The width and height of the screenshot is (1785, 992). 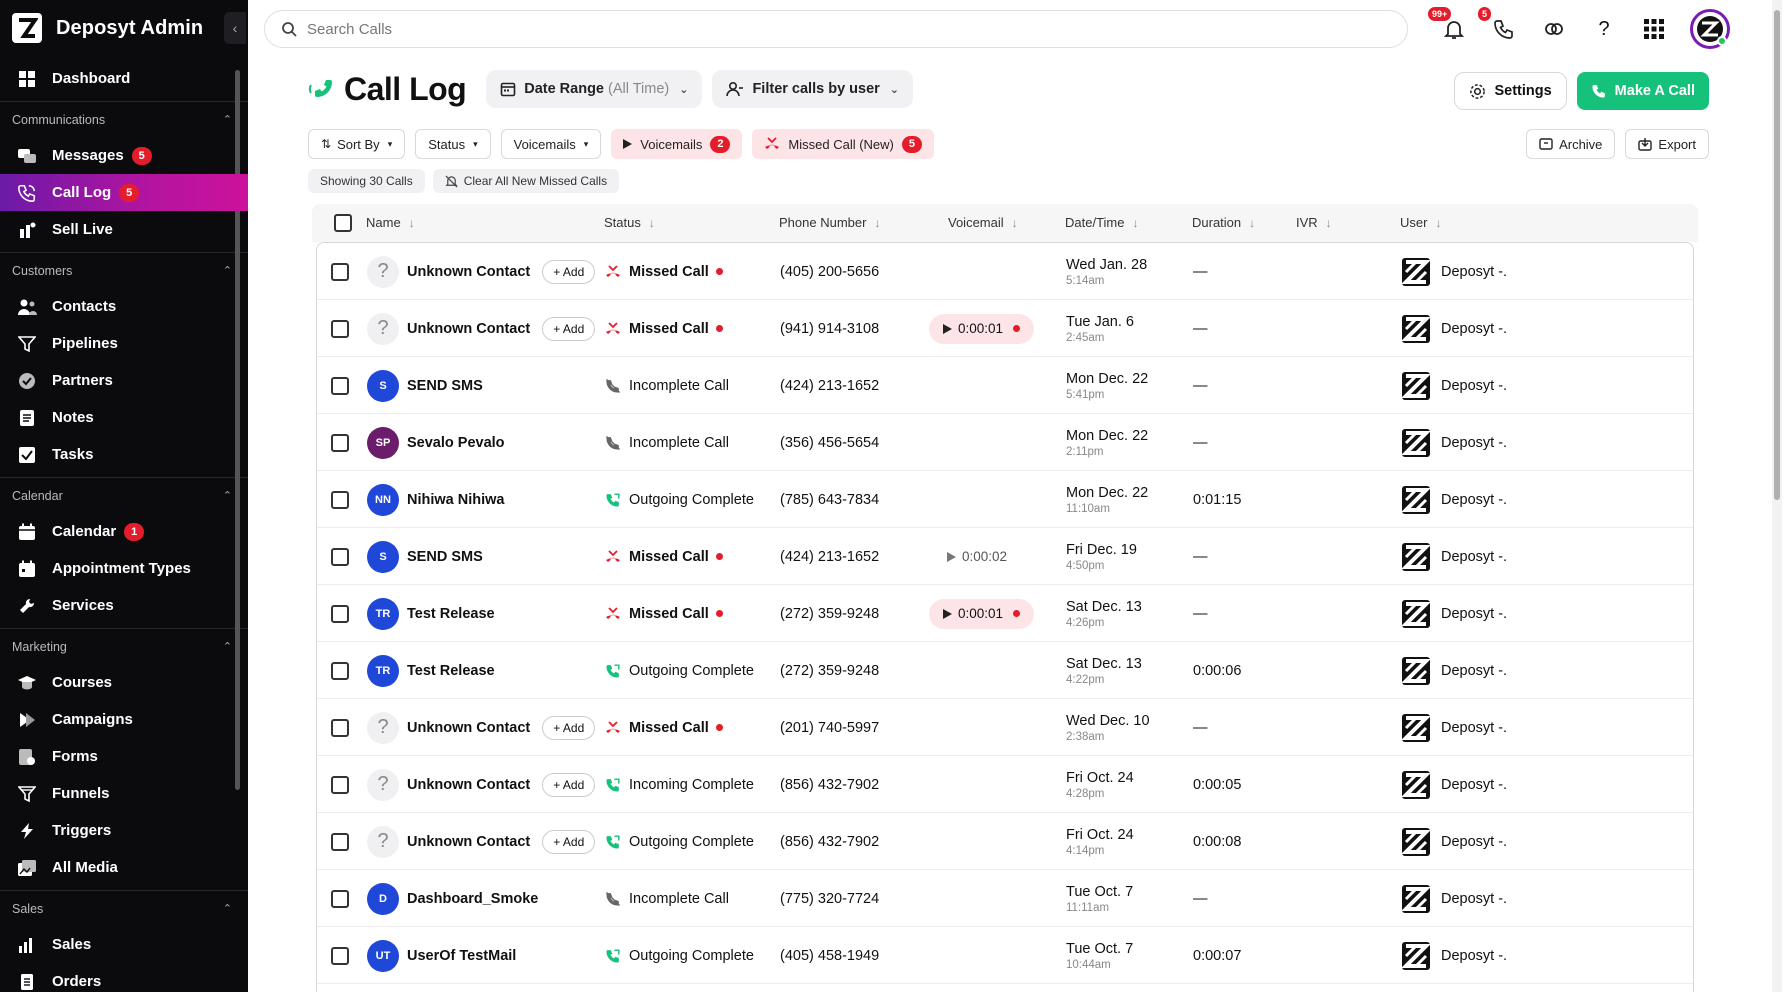 I want to click on sidebar-item-campaigns: Campaigns, so click(x=124, y=719).